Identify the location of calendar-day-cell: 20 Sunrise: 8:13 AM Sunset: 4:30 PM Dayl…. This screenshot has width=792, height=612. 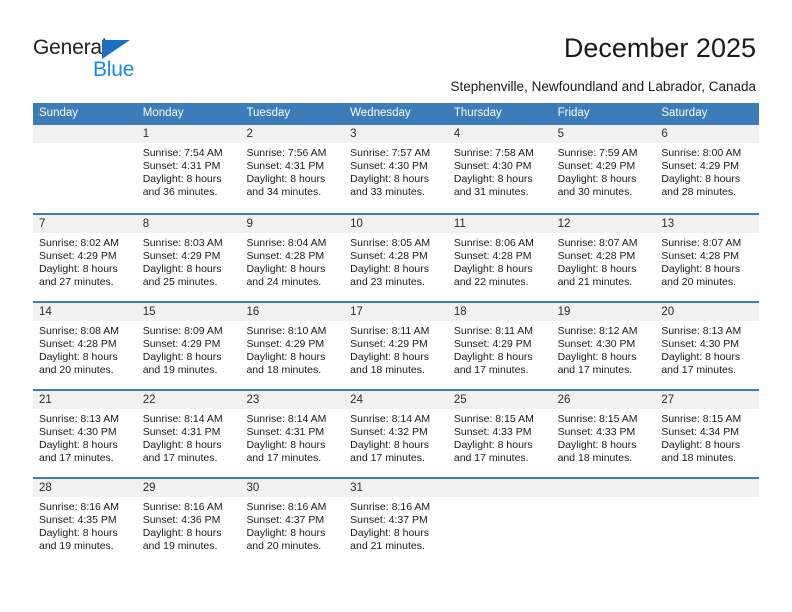
(707, 346).